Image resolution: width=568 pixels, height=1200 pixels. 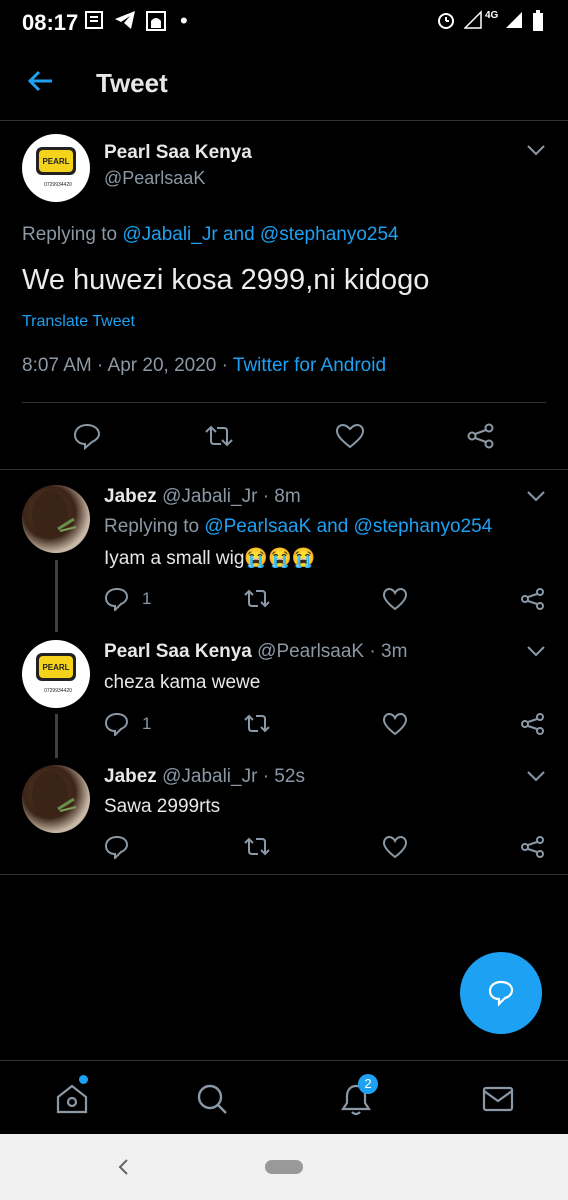 What do you see at coordinates (473, 19) in the screenshot?
I see `signal-empty-icon` at bounding box center [473, 19].